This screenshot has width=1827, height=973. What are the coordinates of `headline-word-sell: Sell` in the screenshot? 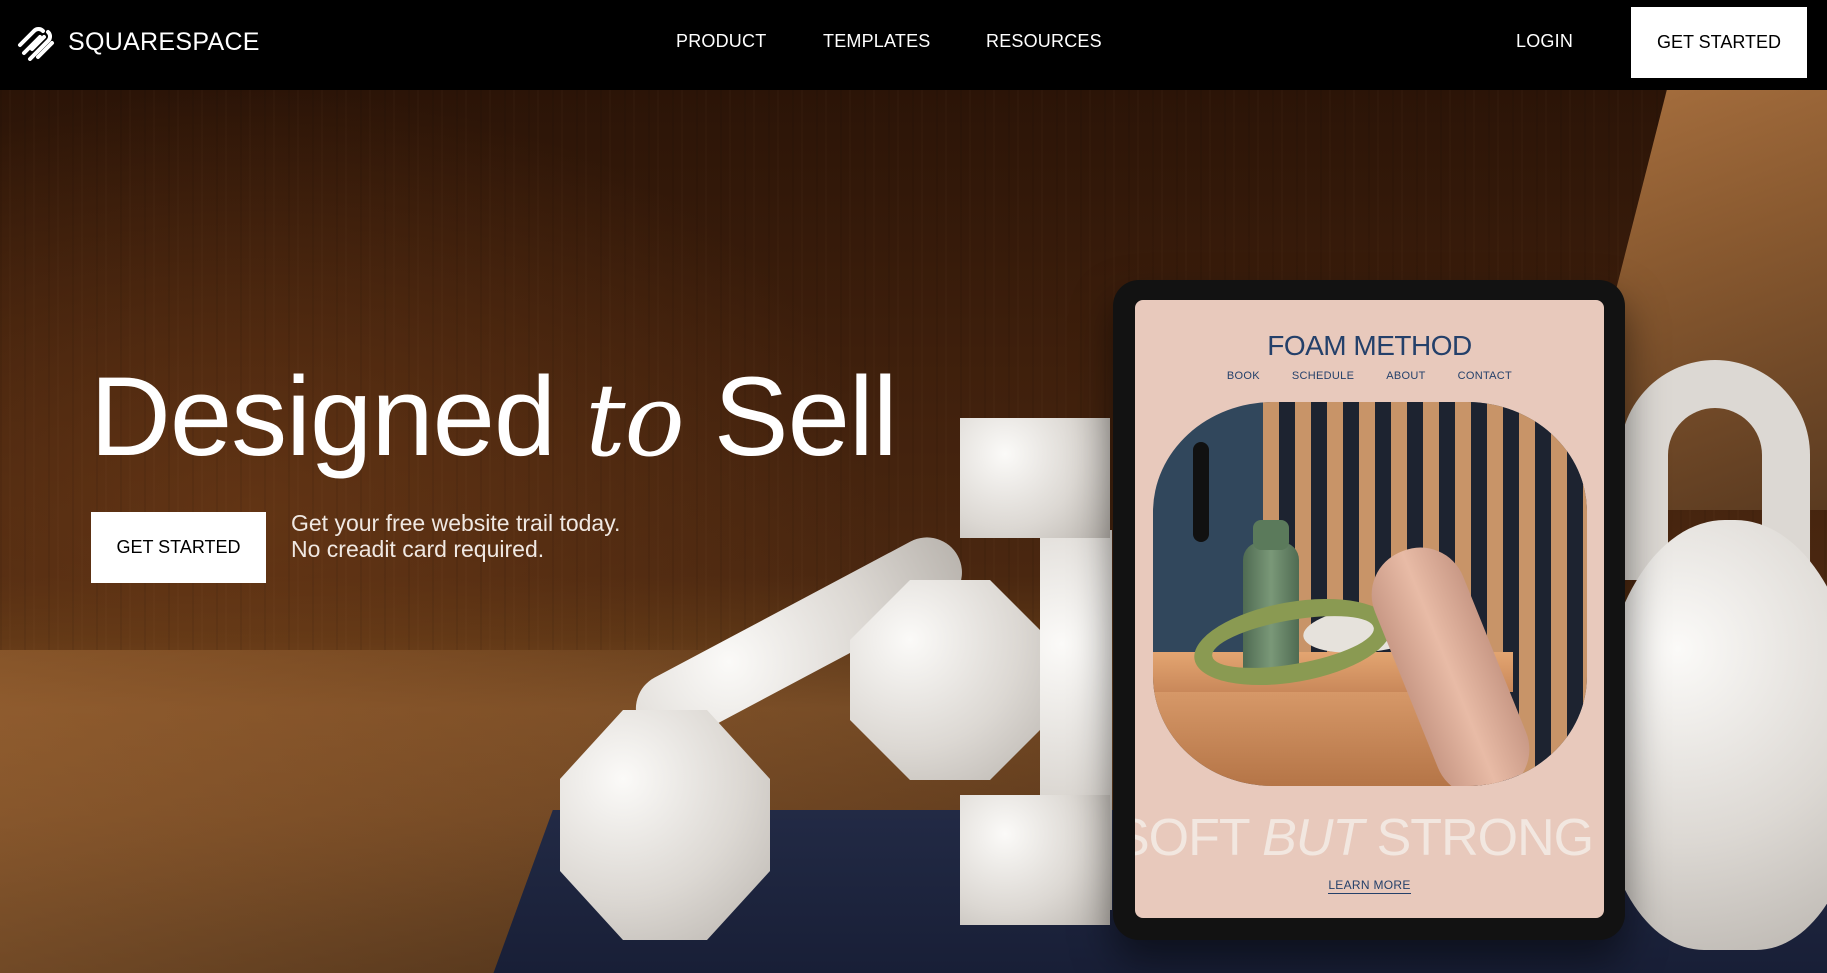 It's located at (805, 416).